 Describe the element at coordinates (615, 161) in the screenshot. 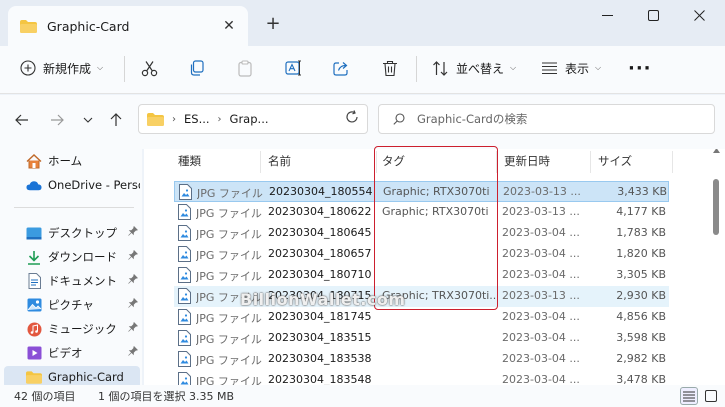

I see `column-header-size: サイズ` at that location.